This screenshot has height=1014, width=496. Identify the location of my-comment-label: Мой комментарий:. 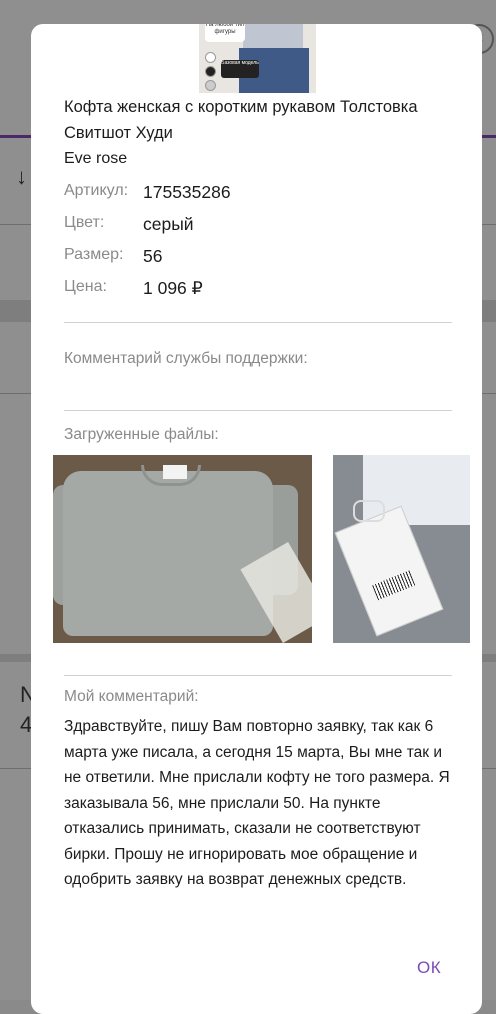
(131, 696).